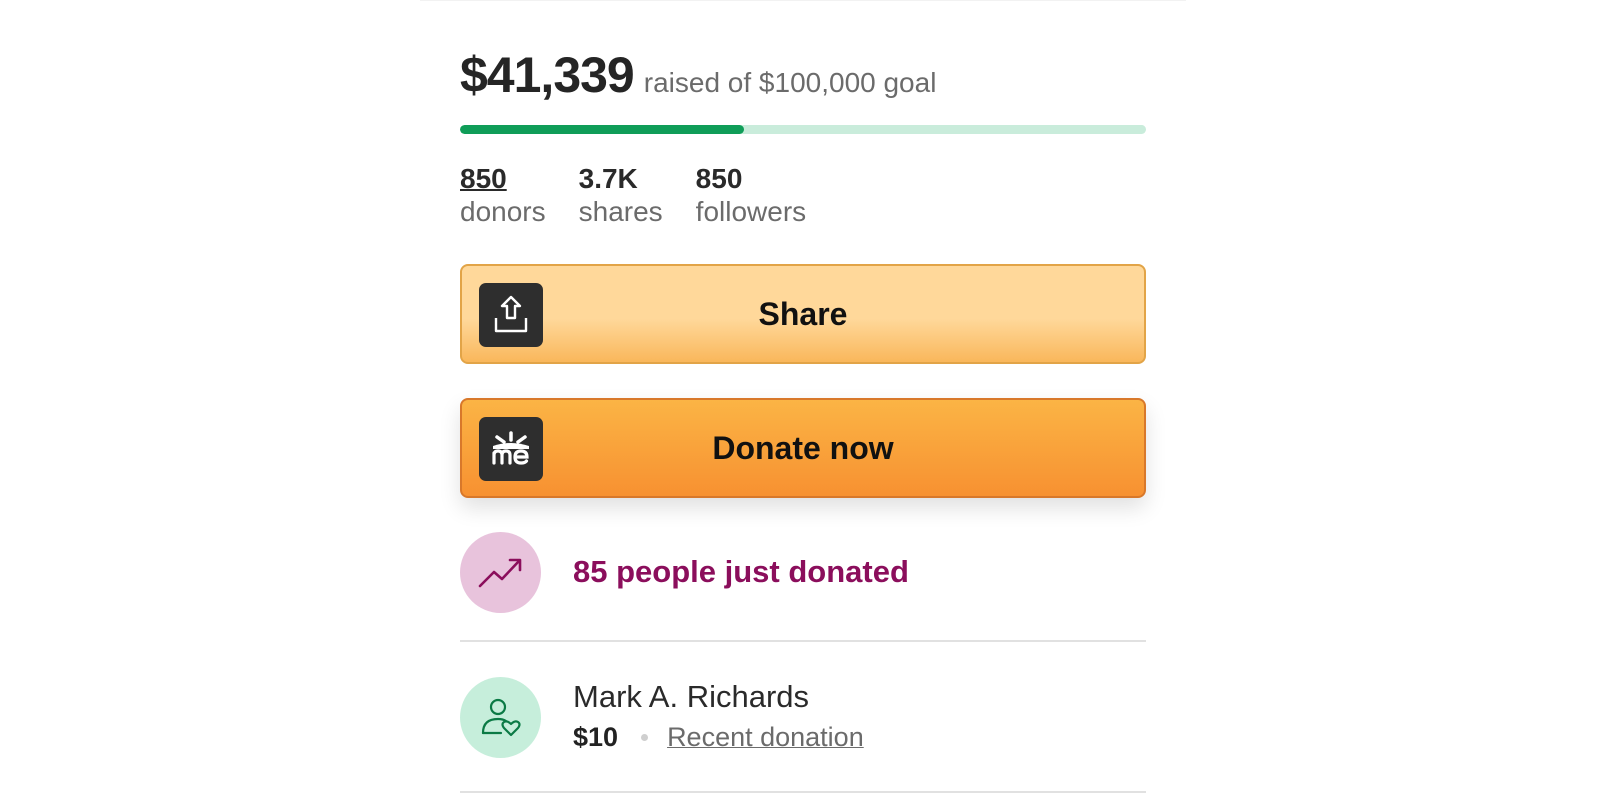  Describe the element at coordinates (602, 129) in the screenshot. I see `progress-fill` at that location.